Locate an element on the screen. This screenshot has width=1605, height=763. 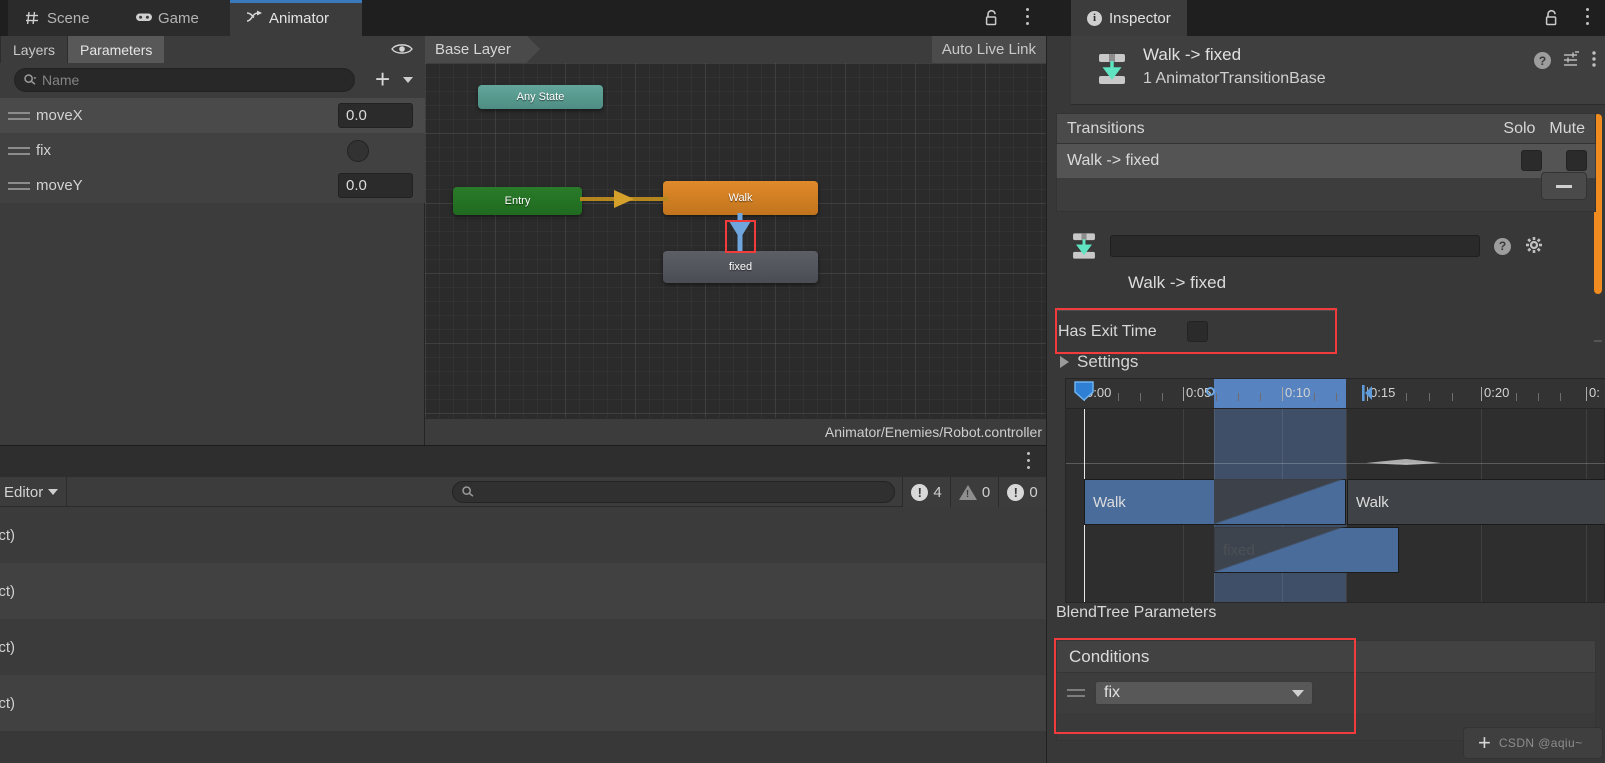
tab-layers-label: Layers is located at coordinates (34, 49).